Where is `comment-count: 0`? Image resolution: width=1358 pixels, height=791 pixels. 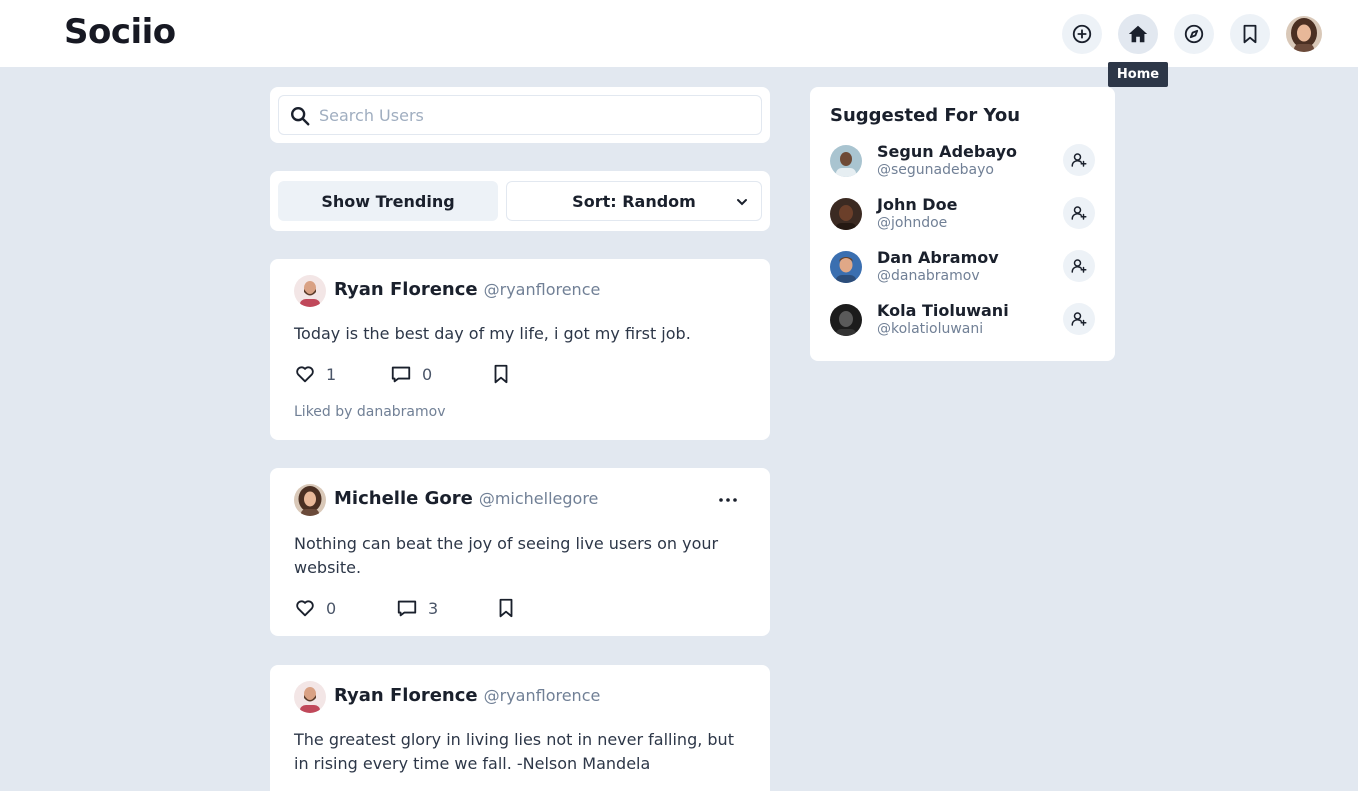 comment-count: 0 is located at coordinates (427, 374).